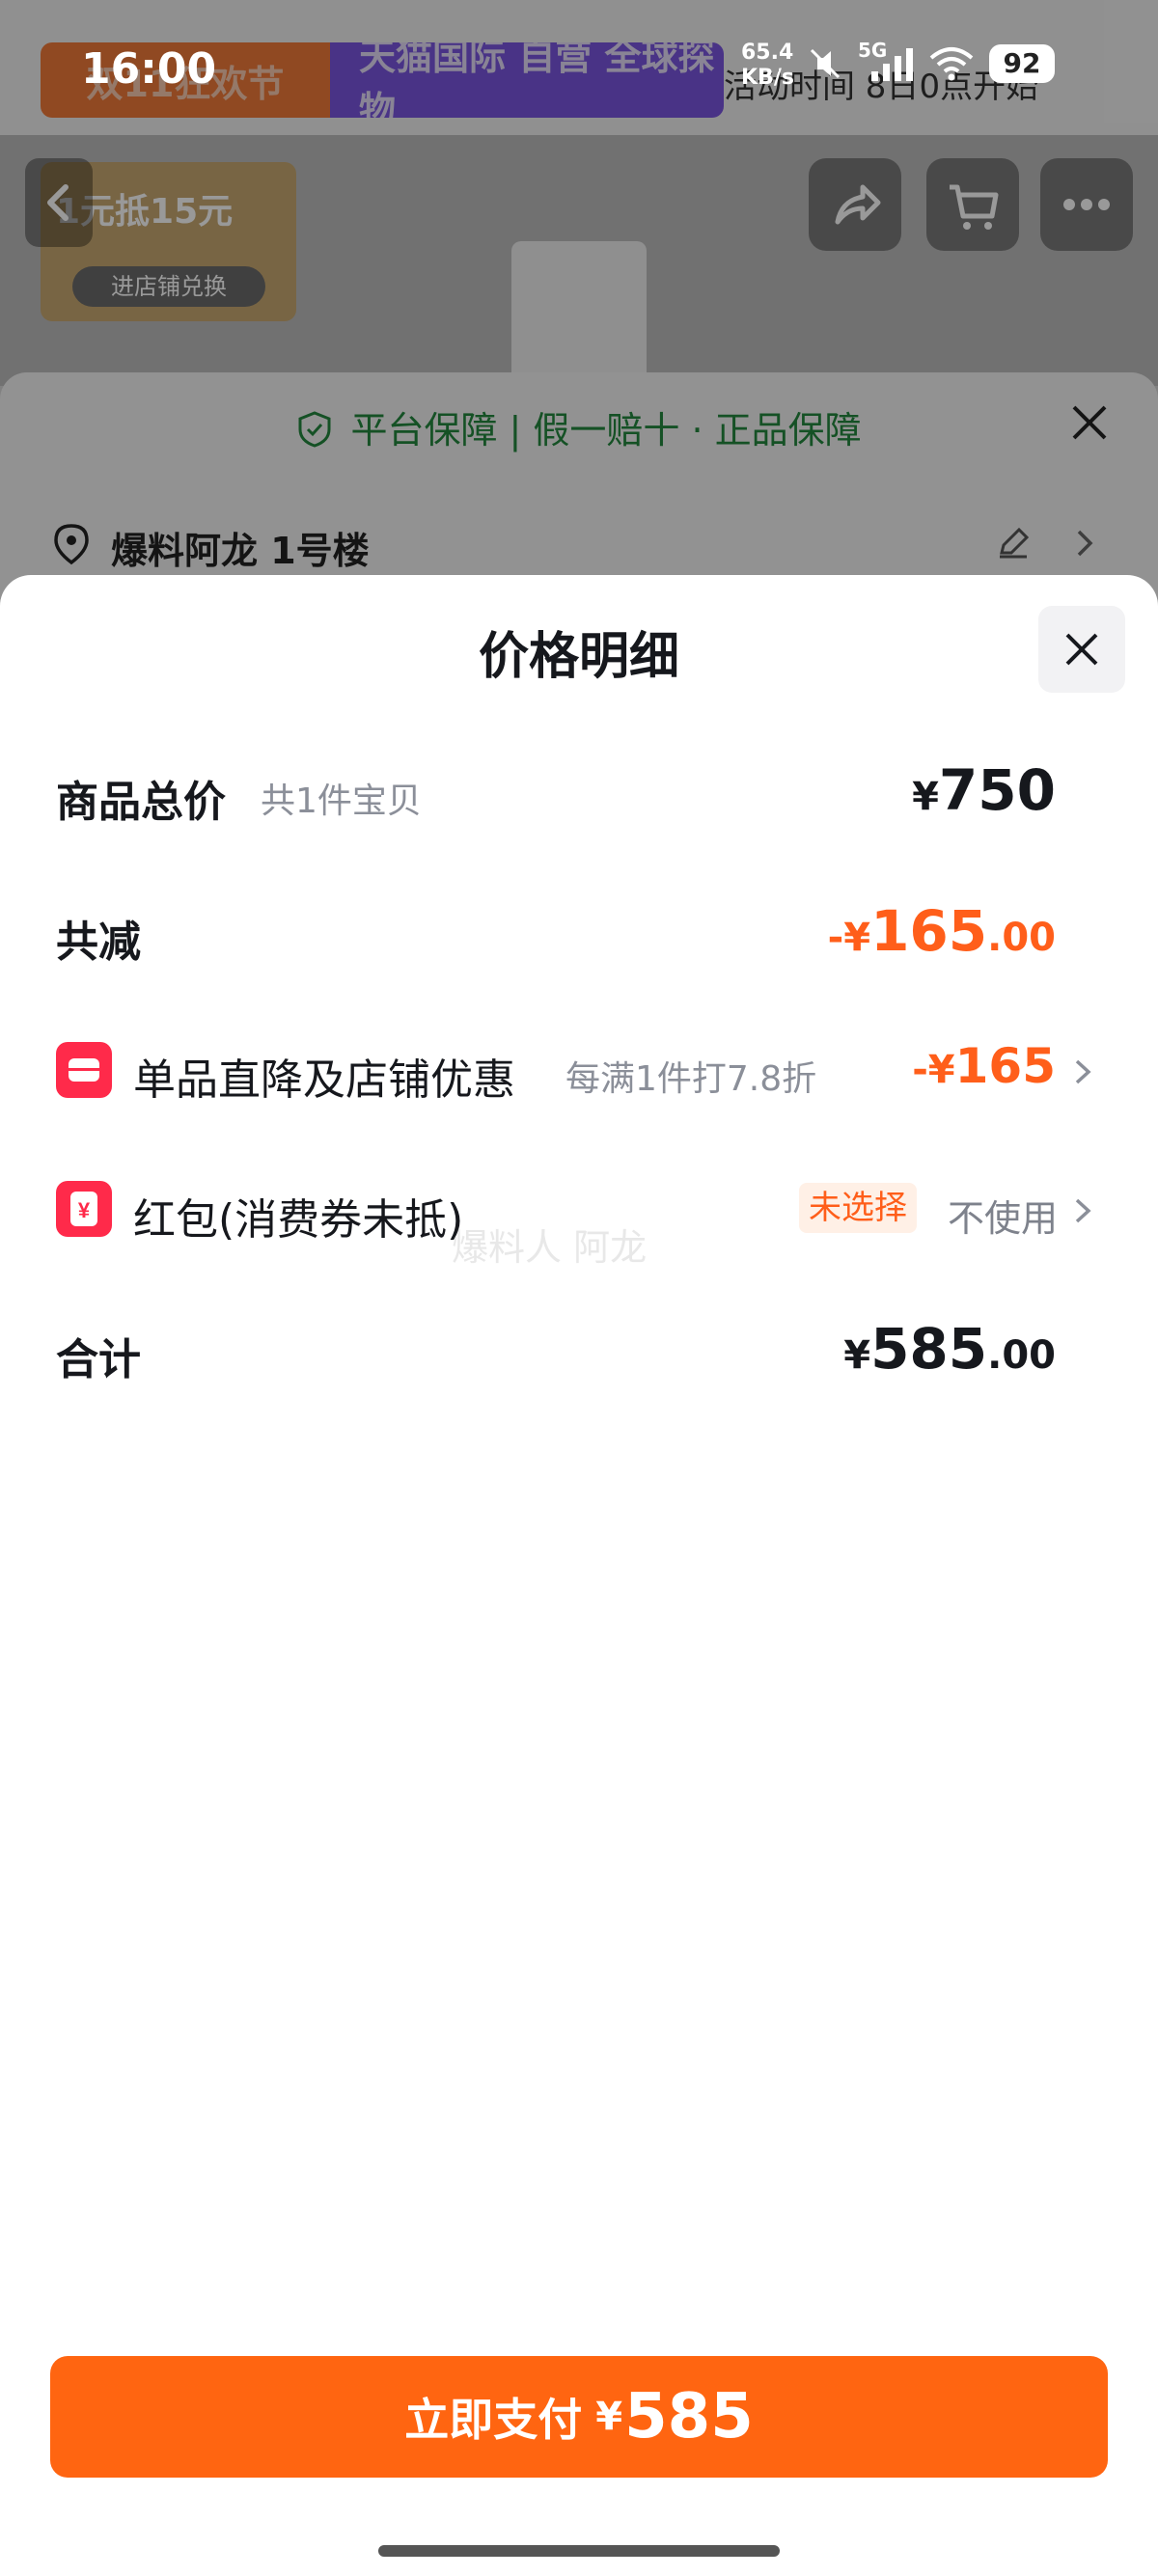  I want to click on total-price-currency: ¥, so click(925, 797).